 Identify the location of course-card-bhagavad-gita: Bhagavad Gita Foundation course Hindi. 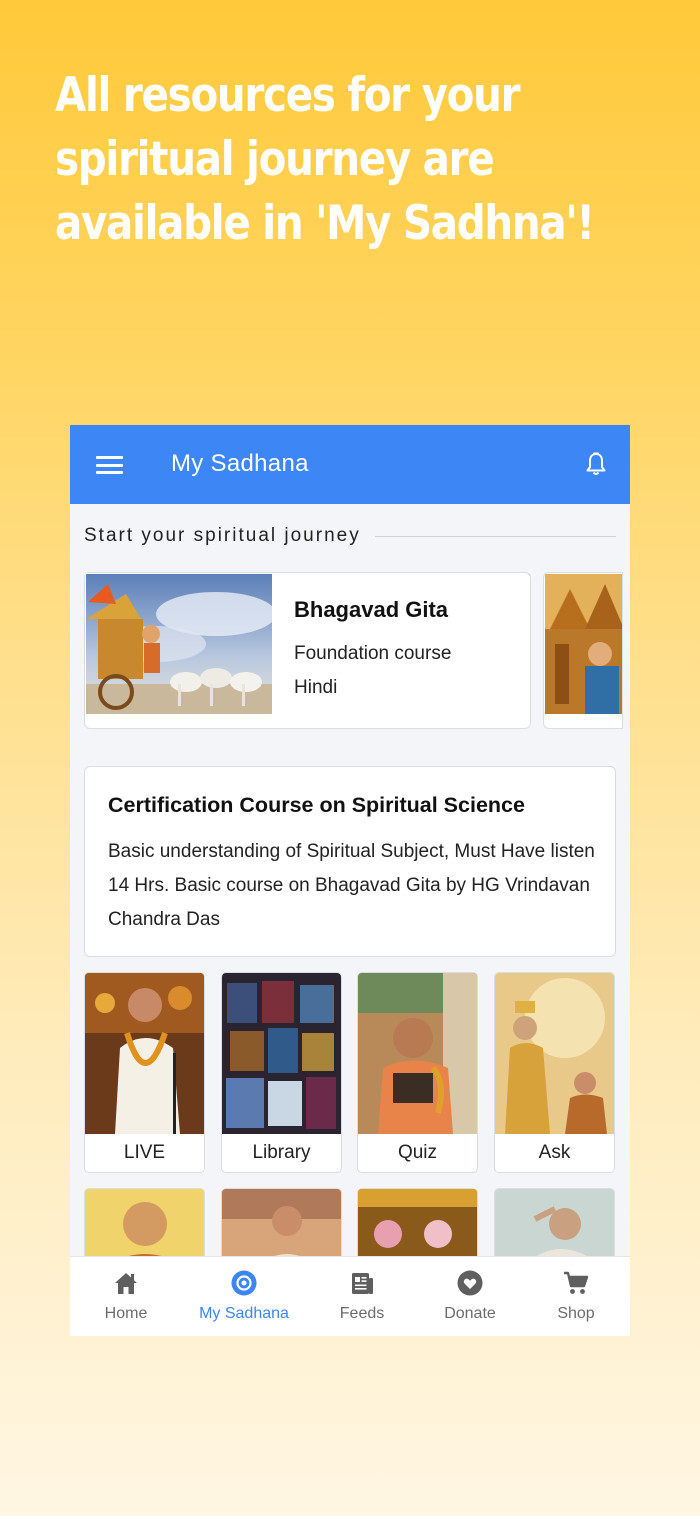
(307, 650).